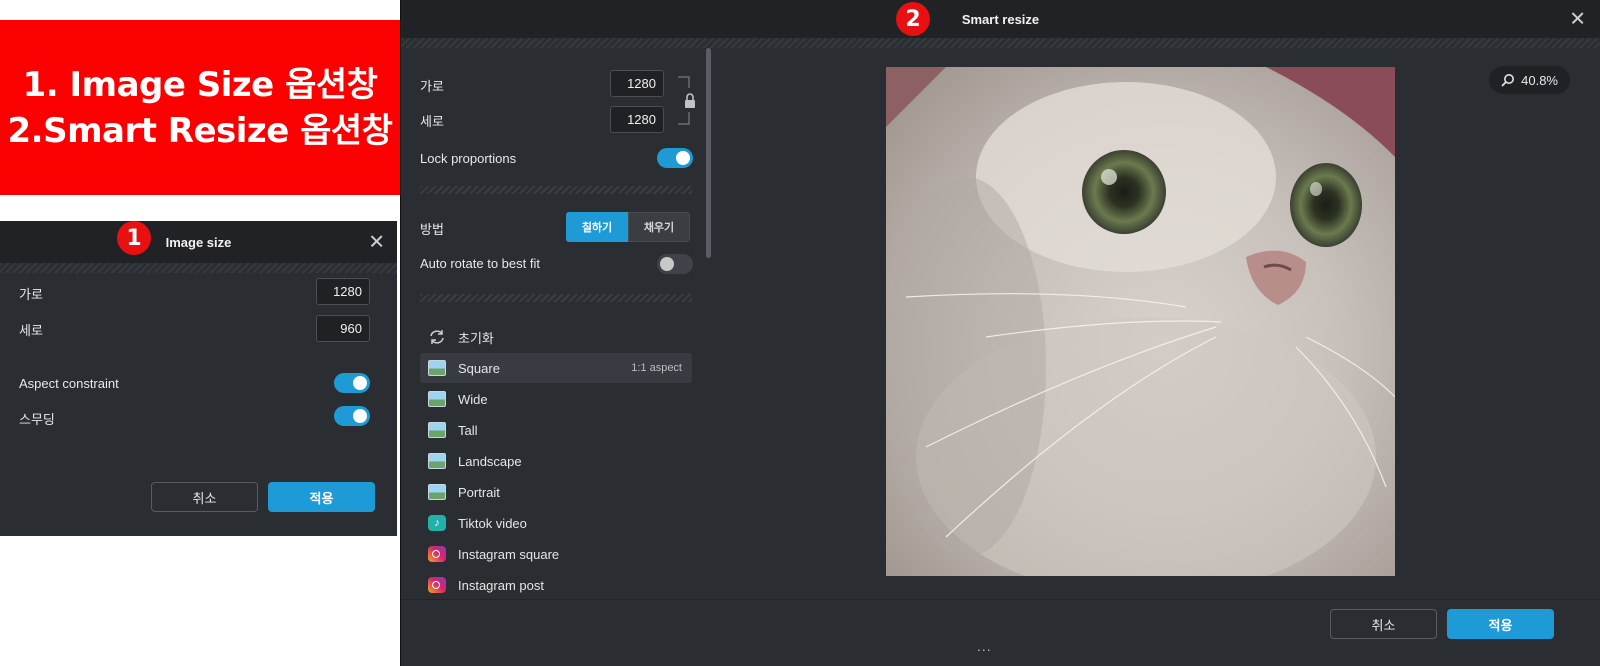 This screenshot has width=1600, height=666. Describe the element at coordinates (200, 130) in the screenshot. I see `banner-line-2: 2.Smart Resize 옵션창` at that location.